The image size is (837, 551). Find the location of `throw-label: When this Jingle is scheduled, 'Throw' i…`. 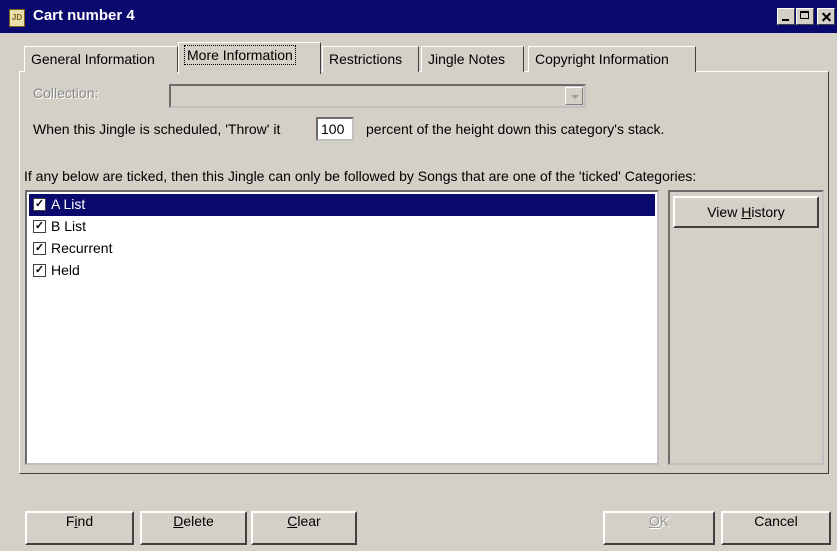

throw-label: When this Jingle is scheduled, 'Throw' i… is located at coordinates (157, 129).